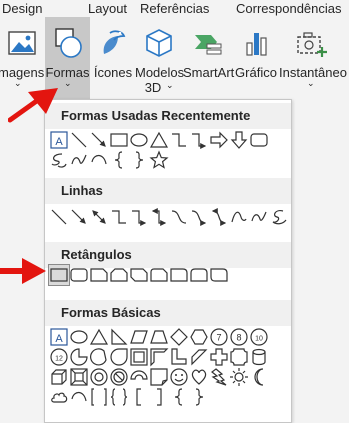 The height and width of the screenshot is (423, 349). I want to click on shape-curved-arrow-connector, so click(199, 217).